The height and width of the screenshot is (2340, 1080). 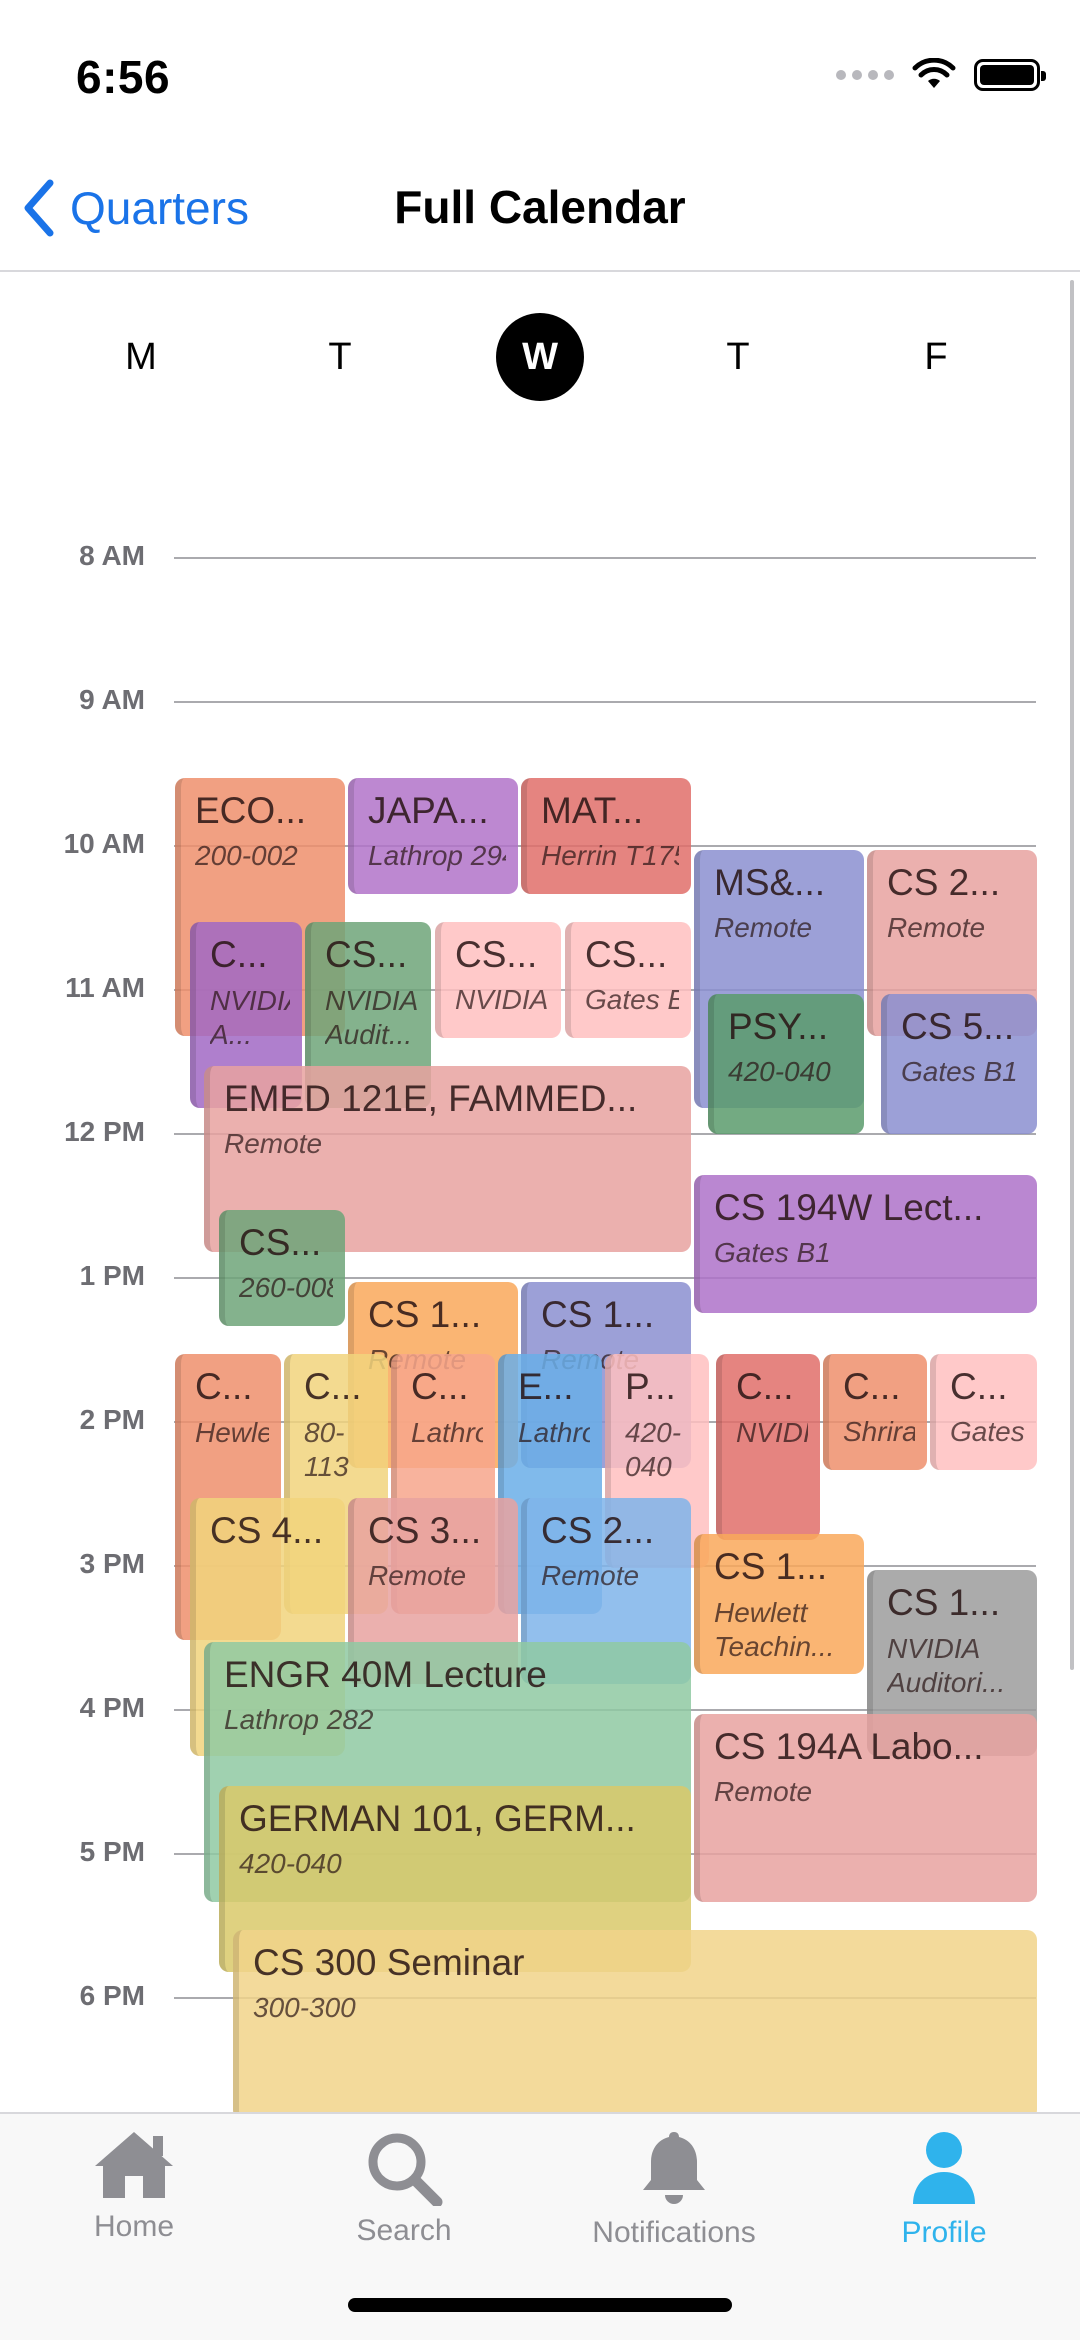 I want to click on event-block: CS 5... Gates B1, so click(x=959, y=1064).